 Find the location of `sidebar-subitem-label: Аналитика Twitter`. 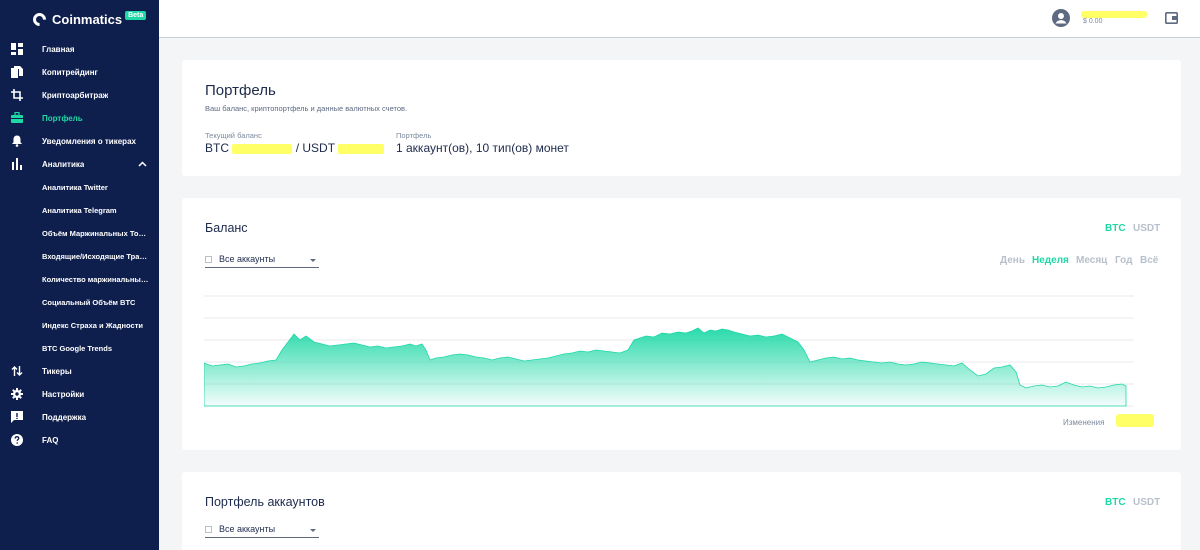

sidebar-subitem-label: Аналитика Twitter is located at coordinates (75, 187).